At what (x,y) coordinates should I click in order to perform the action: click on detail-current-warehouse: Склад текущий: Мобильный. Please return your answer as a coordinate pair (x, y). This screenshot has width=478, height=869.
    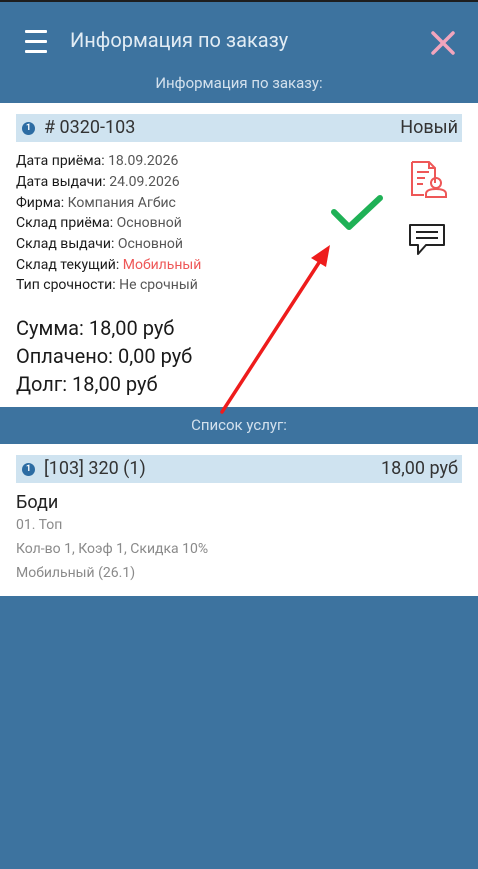
    Looking at the image, I should click on (109, 265).